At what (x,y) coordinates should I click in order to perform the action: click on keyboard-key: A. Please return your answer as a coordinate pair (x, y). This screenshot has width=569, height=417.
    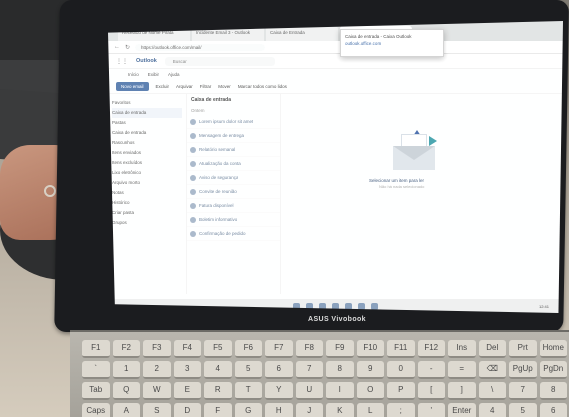
    Looking at the image, I should click on (126, 410).